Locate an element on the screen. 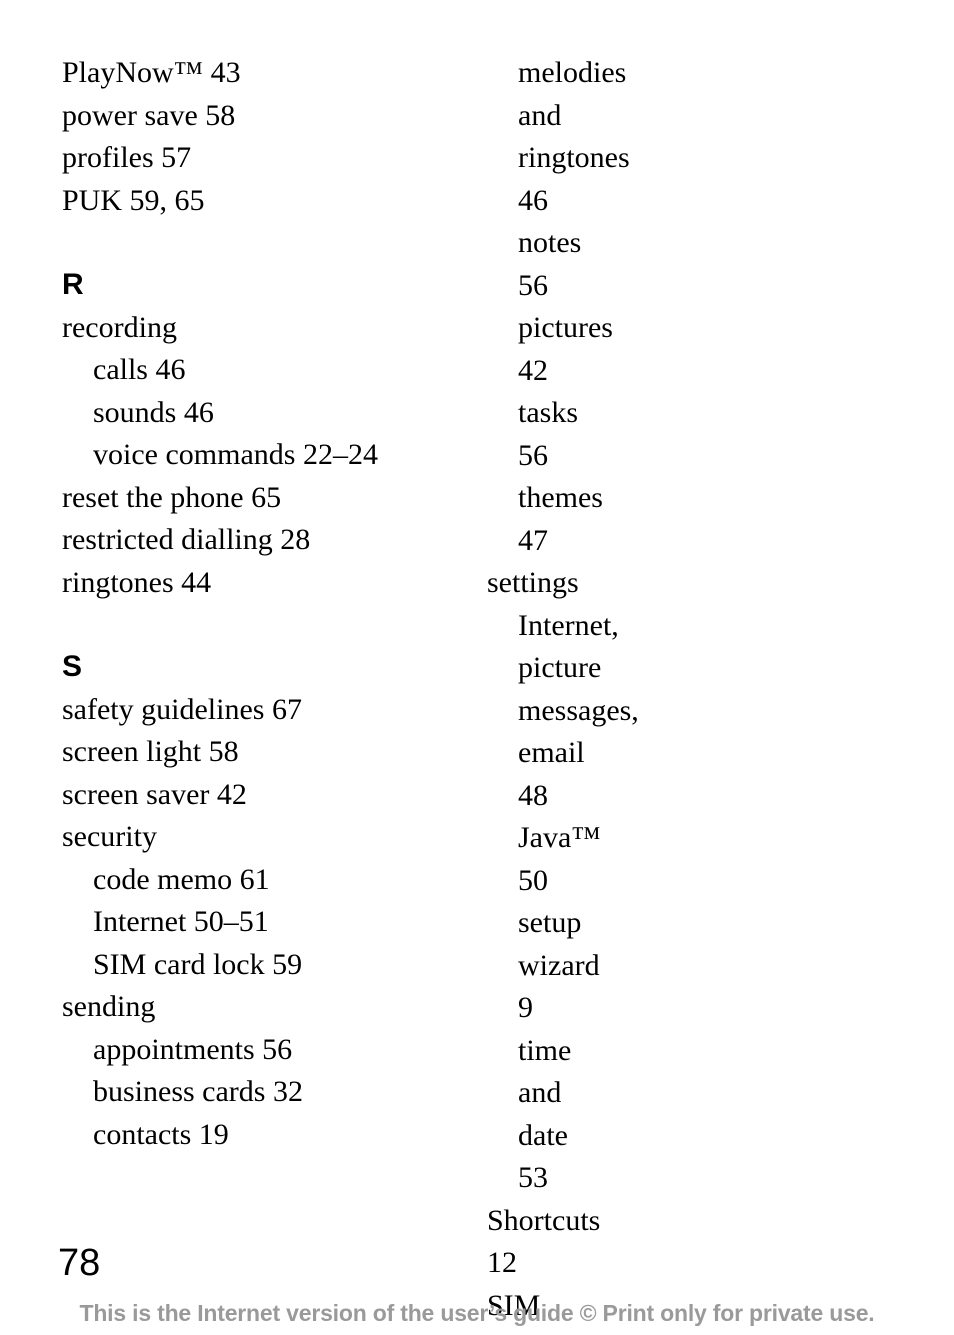 The height and width of the screenshot is (1335, 954). page-number: 78 is located at coordinates (79, 1263).